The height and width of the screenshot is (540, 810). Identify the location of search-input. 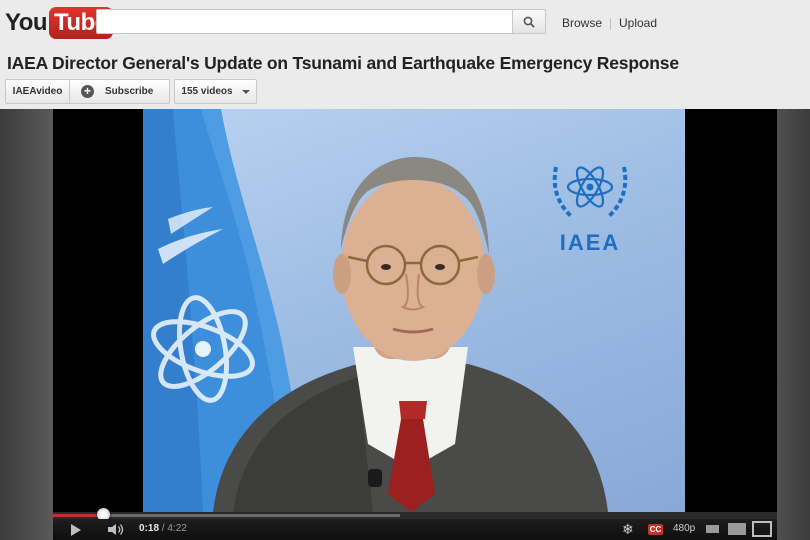
(304, 21).